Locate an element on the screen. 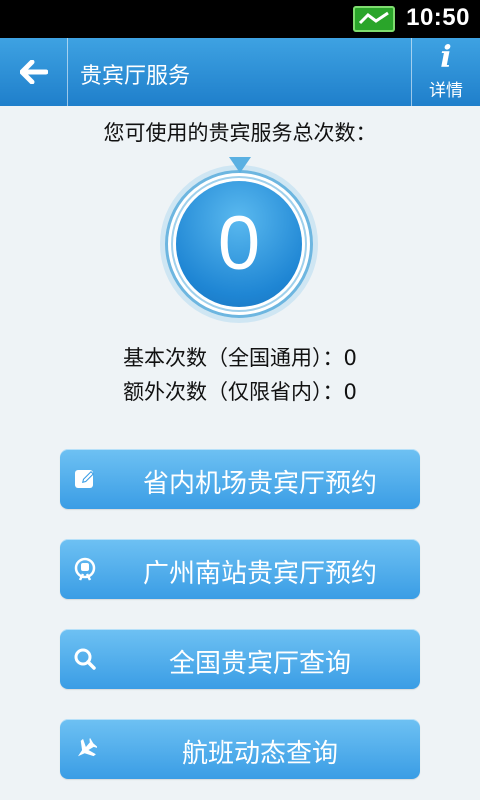  basic-count-line: 基本次数（全国通用）：0 is located at coordinates (240, 358).